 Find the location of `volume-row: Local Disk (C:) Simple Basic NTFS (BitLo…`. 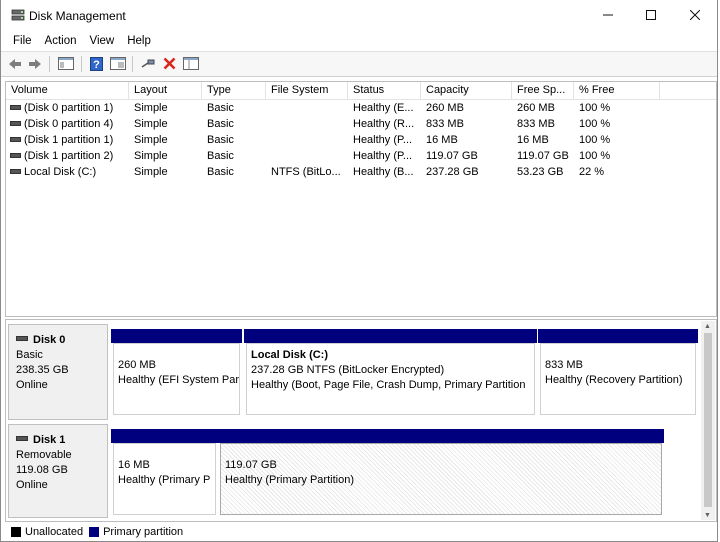

volume-row: Local Disk (C:) Simple Basic NTFS (BitLo… is located at coordinates (361, 172).